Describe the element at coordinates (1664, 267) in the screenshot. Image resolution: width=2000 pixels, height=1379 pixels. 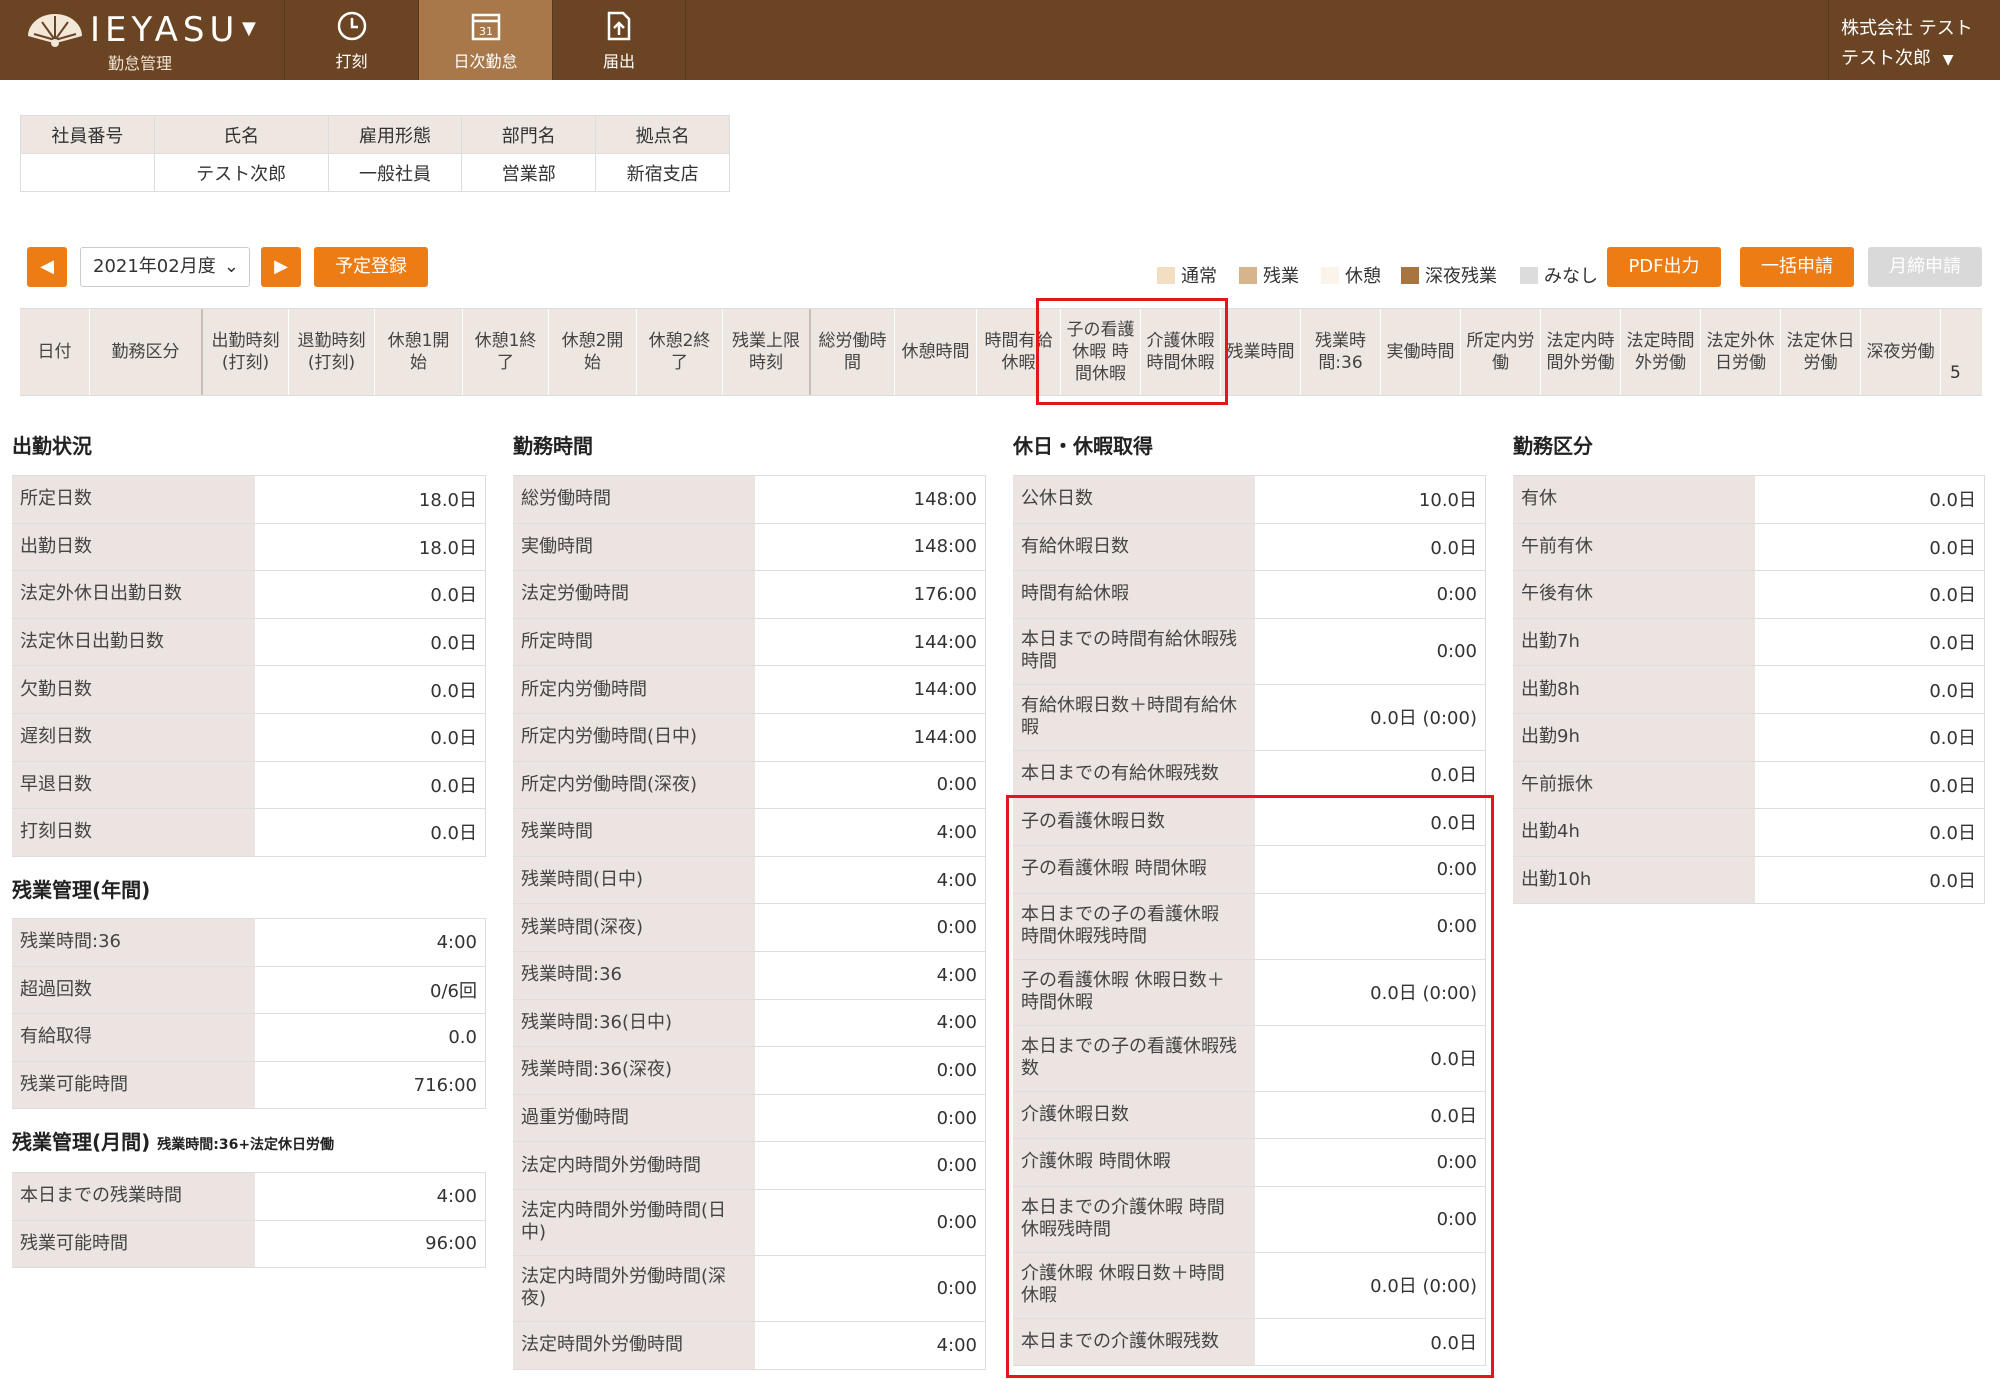
I see `pdf-export-button: PDF出力` at that location.